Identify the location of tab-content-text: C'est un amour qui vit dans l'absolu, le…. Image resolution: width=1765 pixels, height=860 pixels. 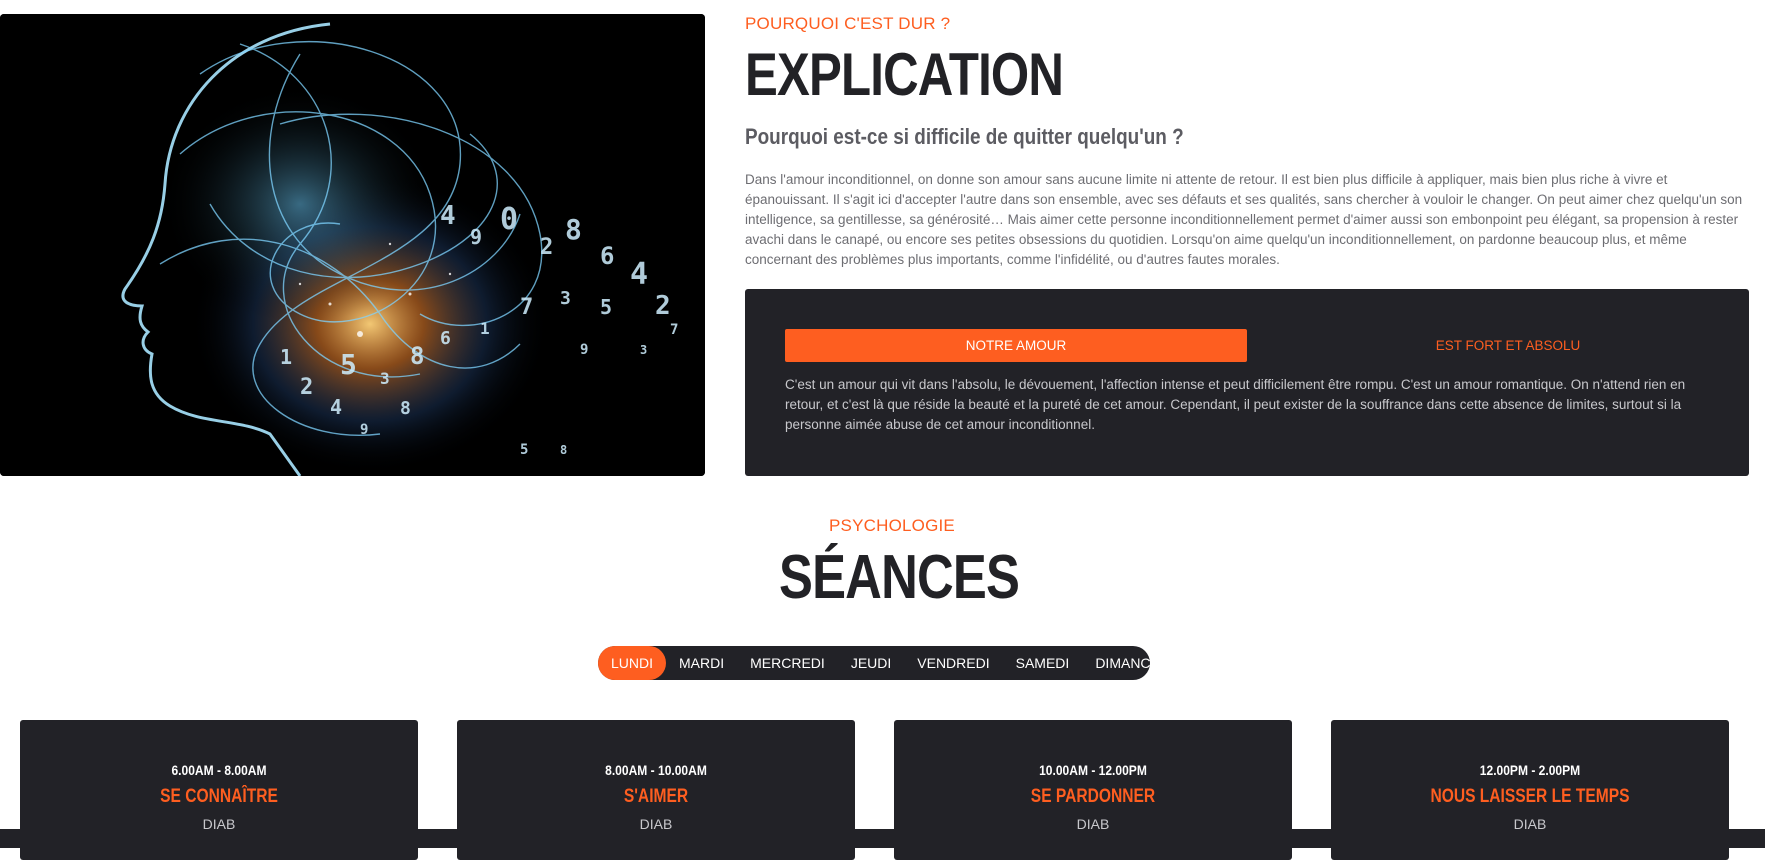
(1235, 404).